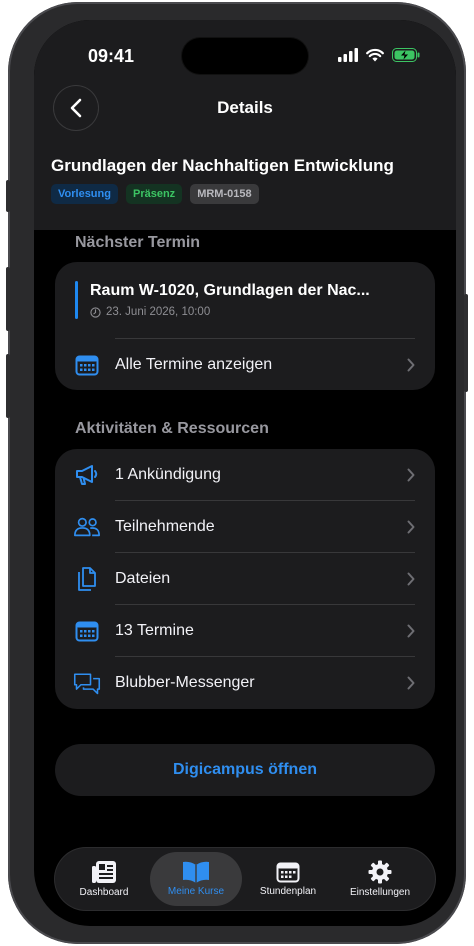 The width and height of the screenshot is (474, 946). What do you see at coordinates (111, 56) in the screenshot?
I see `status-time: 09:41` at bounding box center [111, 56].